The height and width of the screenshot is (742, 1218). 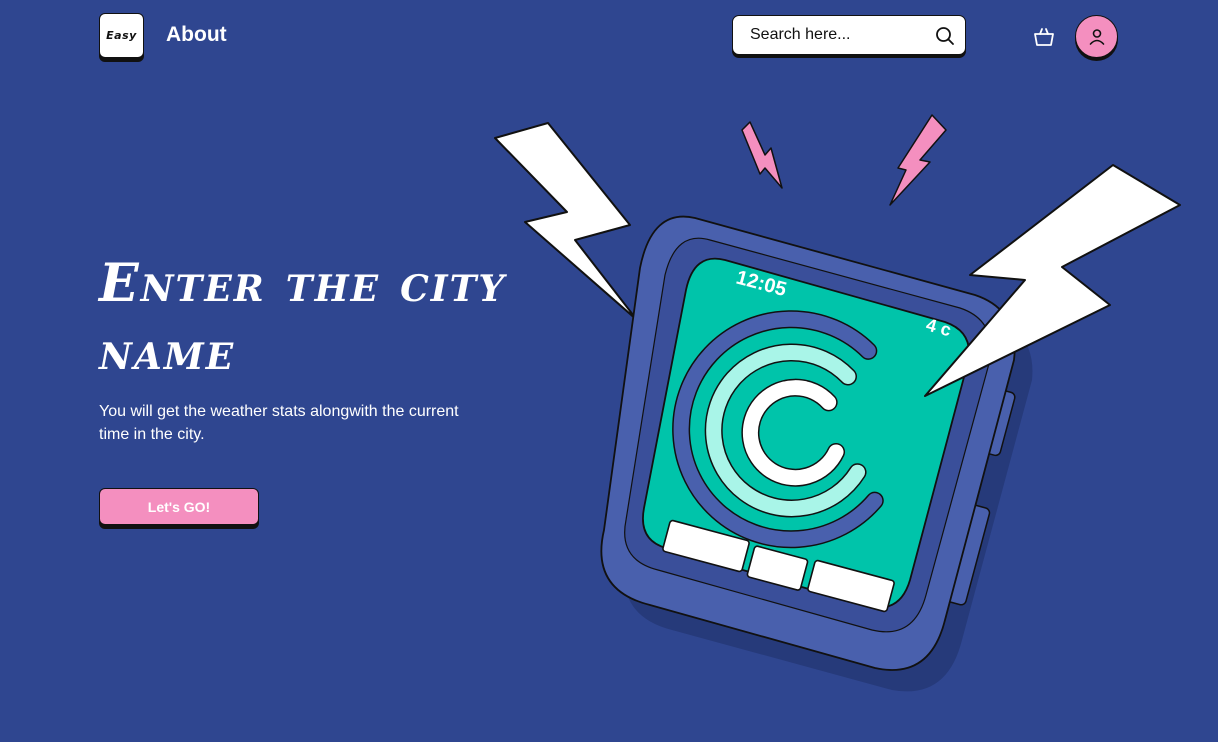 I want to click on search-bar, so click(x=849, y=35).